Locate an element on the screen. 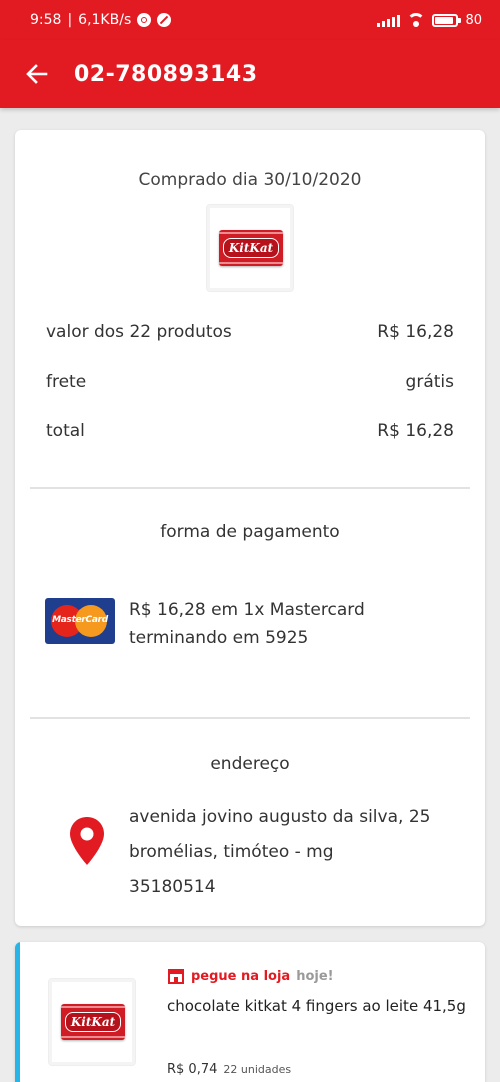  address-line-2: bromélias, timóteo - mg is located at coordinates (231, 852).